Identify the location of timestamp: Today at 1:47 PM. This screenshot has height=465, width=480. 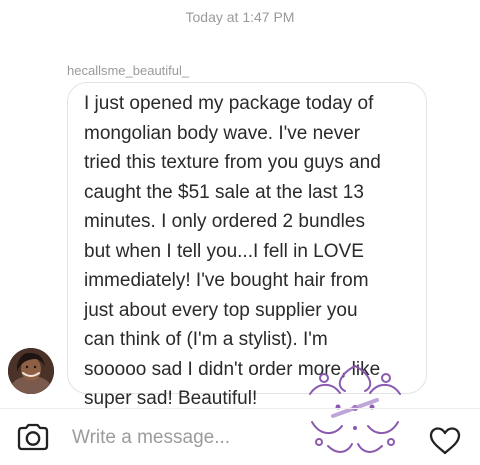
(240, 17).